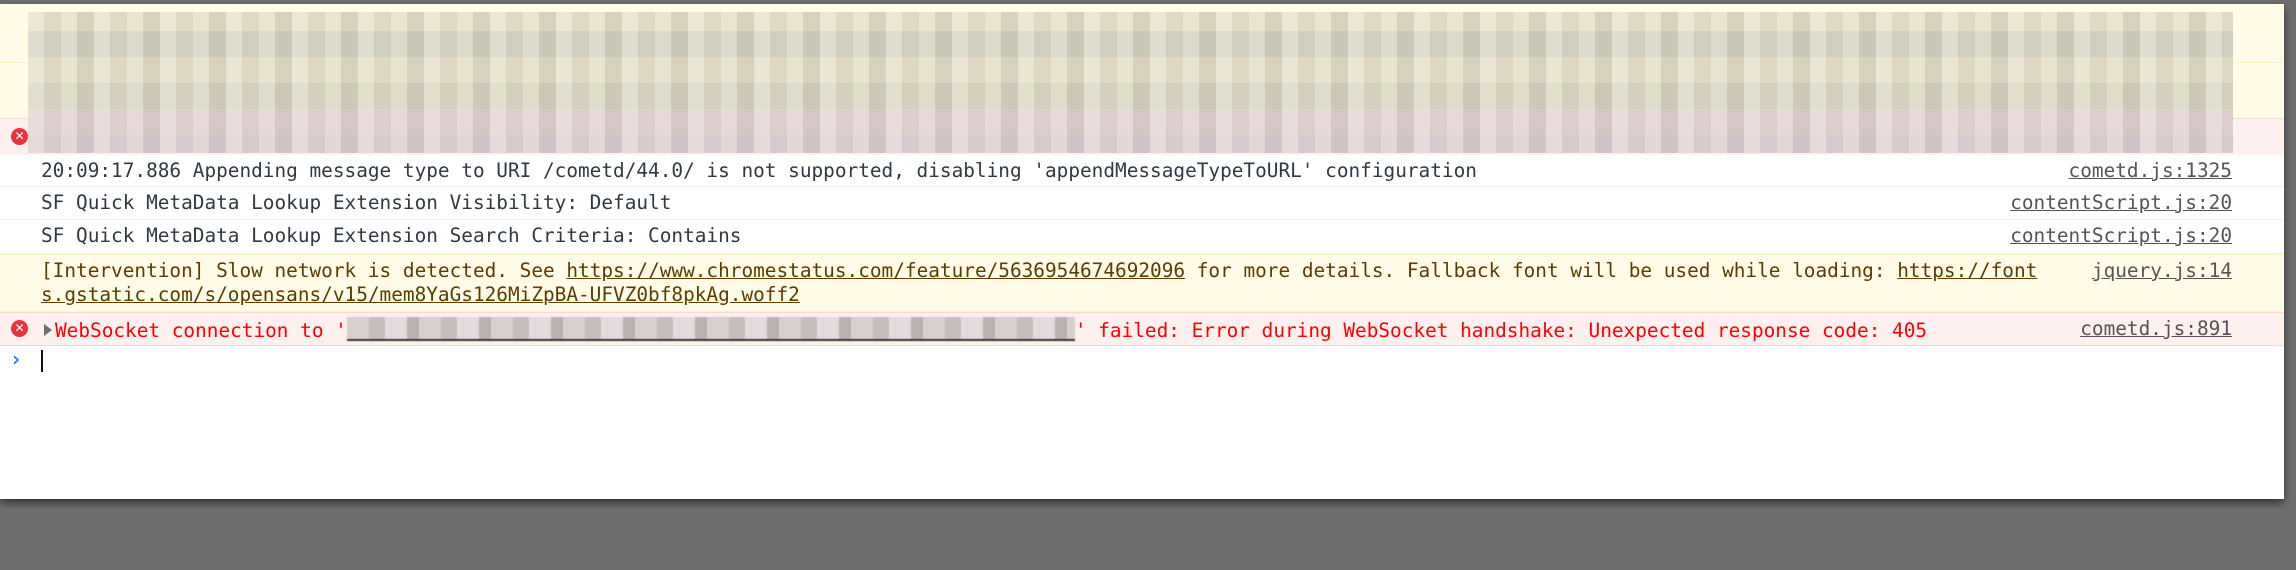 The width and height of the screenshot is (2296, 570). Describe the element at coordinates (1967, 270) in the screenshot. I see `font-url-link: https://font` at that location.